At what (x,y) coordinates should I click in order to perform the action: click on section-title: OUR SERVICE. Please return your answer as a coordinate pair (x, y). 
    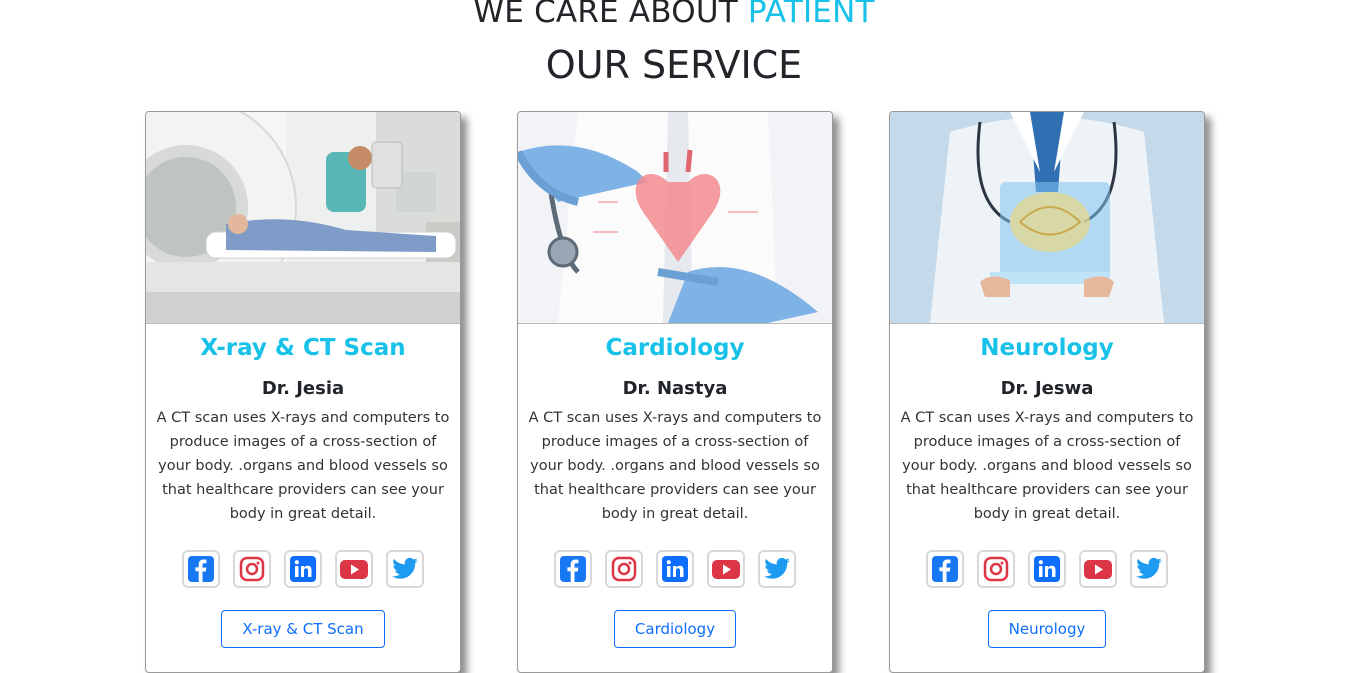
    Looking at the image, I should click on (674, 65).